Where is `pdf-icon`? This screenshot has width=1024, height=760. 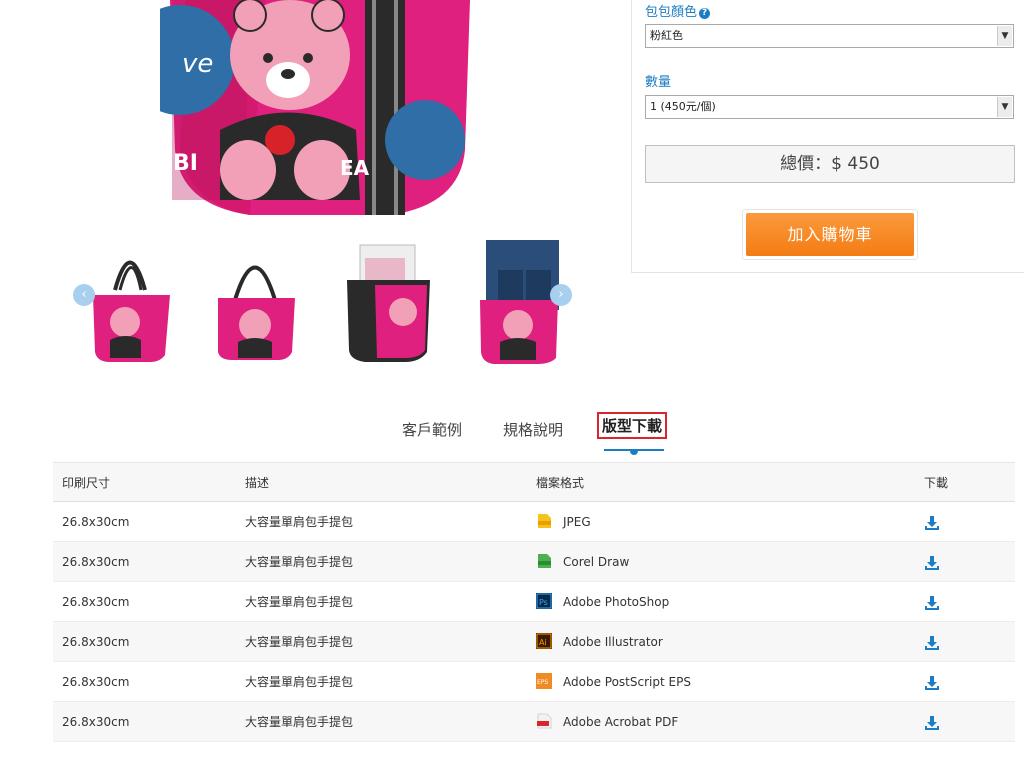
pdf-icon is located at coordinates (544, 721).